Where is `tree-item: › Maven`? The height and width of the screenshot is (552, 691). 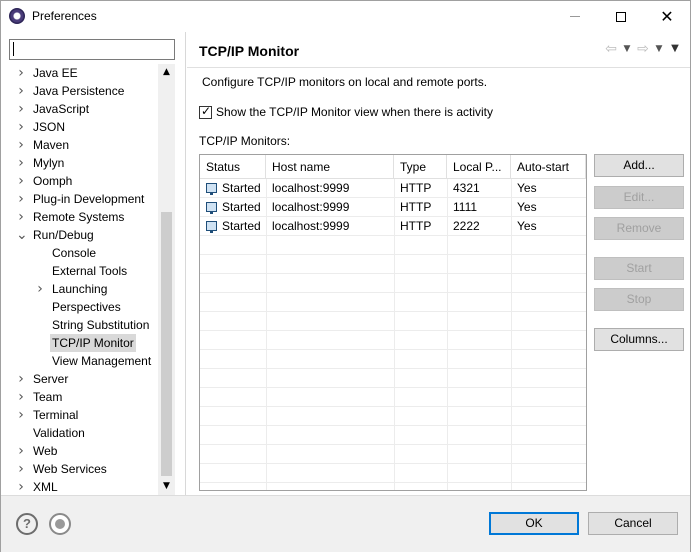 tree-item: › Maven is located at coordinates (79, 145).